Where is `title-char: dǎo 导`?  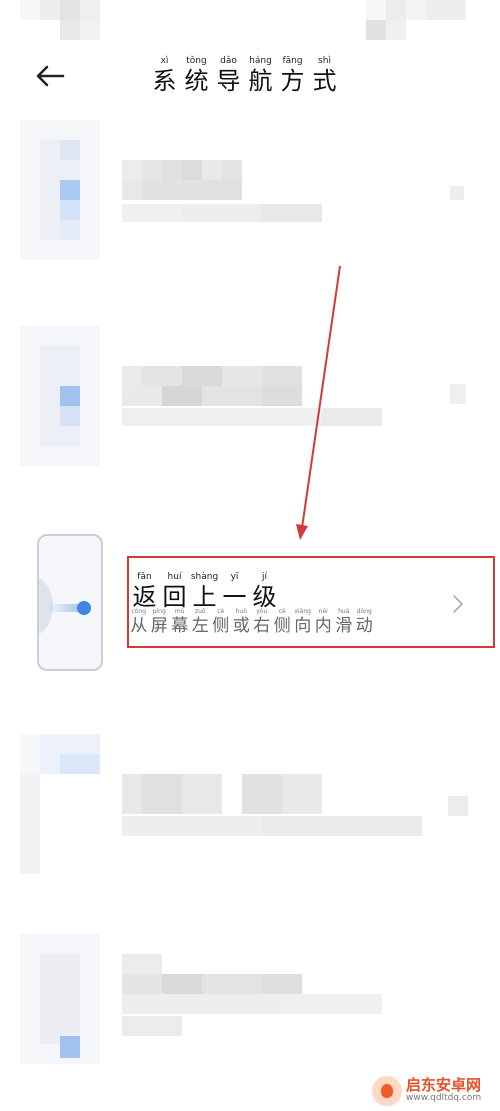 title-char: dǎo 导 is located at coordinates (228, 75).